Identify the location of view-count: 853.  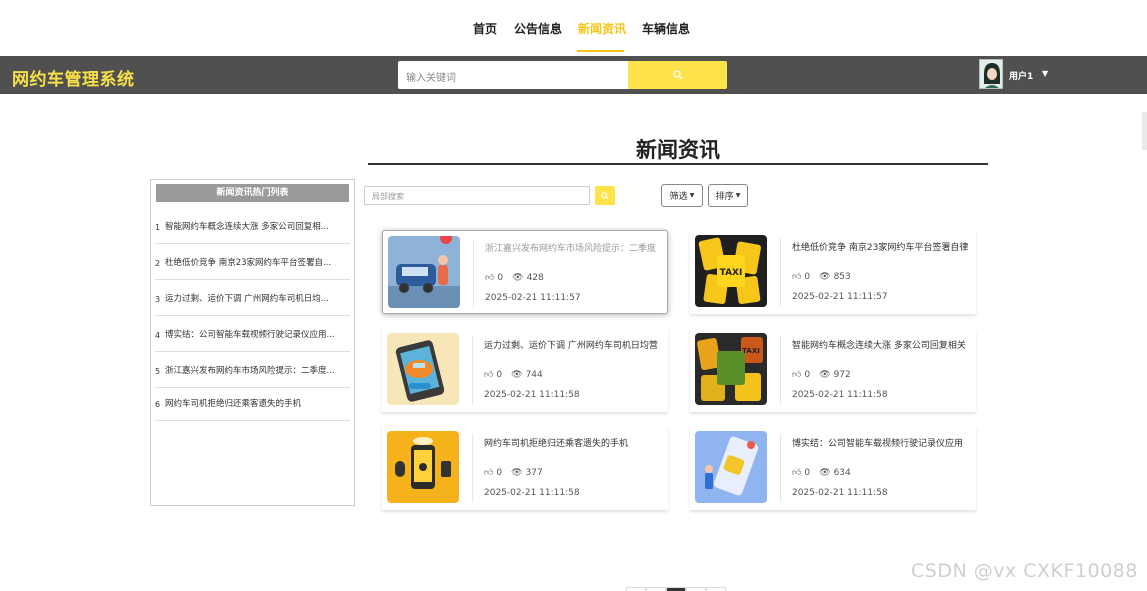
(842, 277).